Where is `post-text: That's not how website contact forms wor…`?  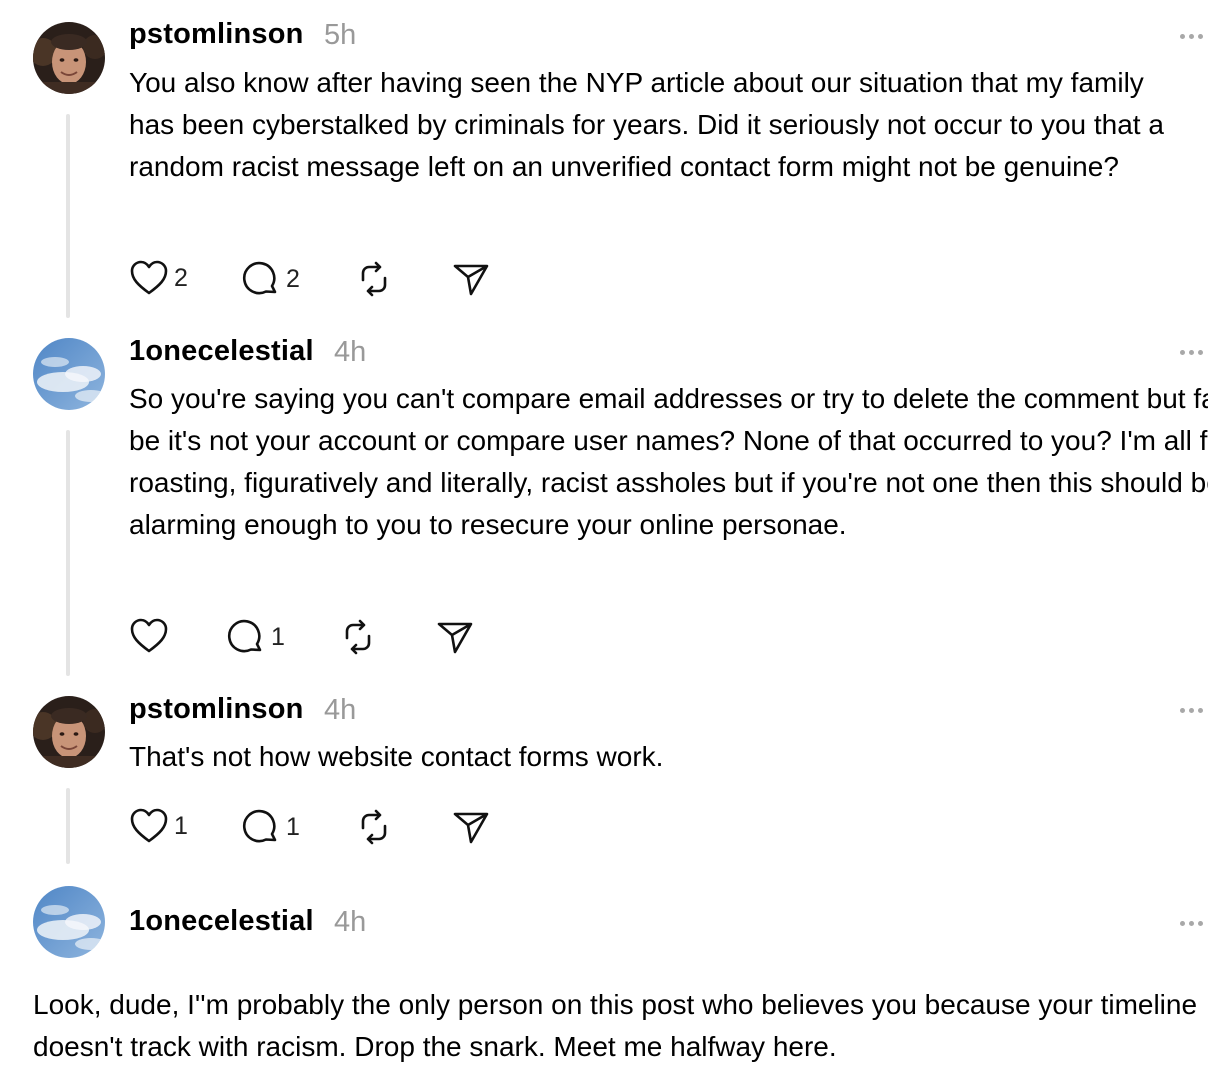
post-text: That's not how website contact forms wor… is located at coordinates (396, 756).